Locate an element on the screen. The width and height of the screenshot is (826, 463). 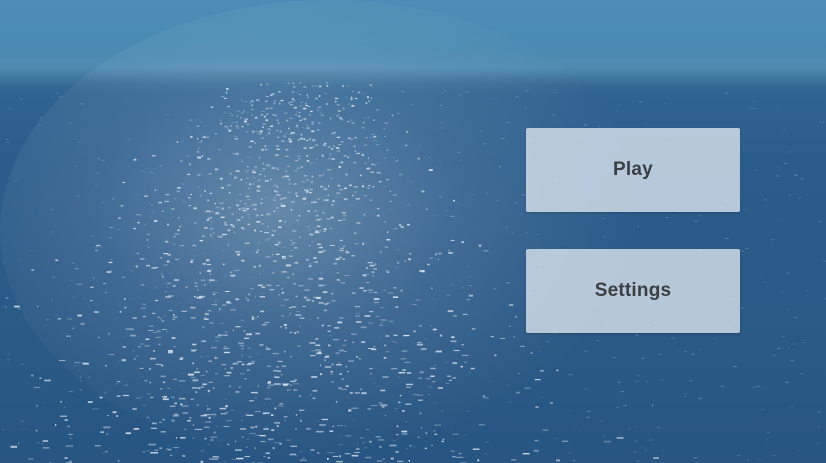
settings-button: Settings is located at coordinates (633, 291).